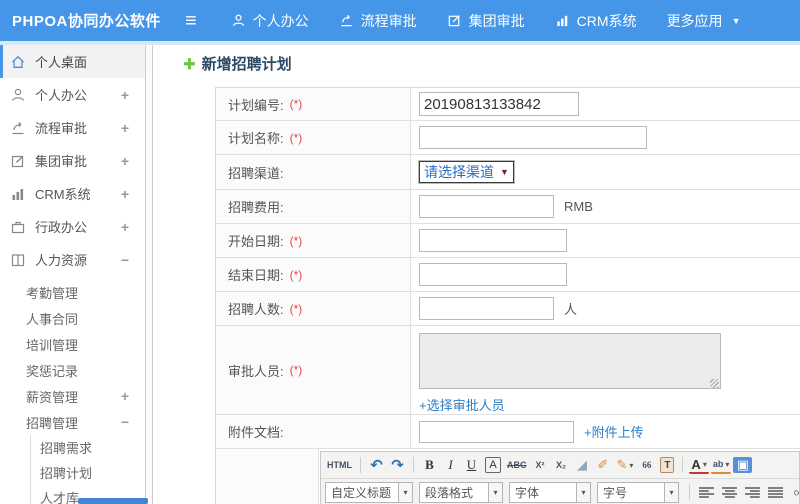  What do you see at coordinates (313, 137) in the screenshot?
I see `field-label: 计划名称: (*)` at bounding box center [313, 137].